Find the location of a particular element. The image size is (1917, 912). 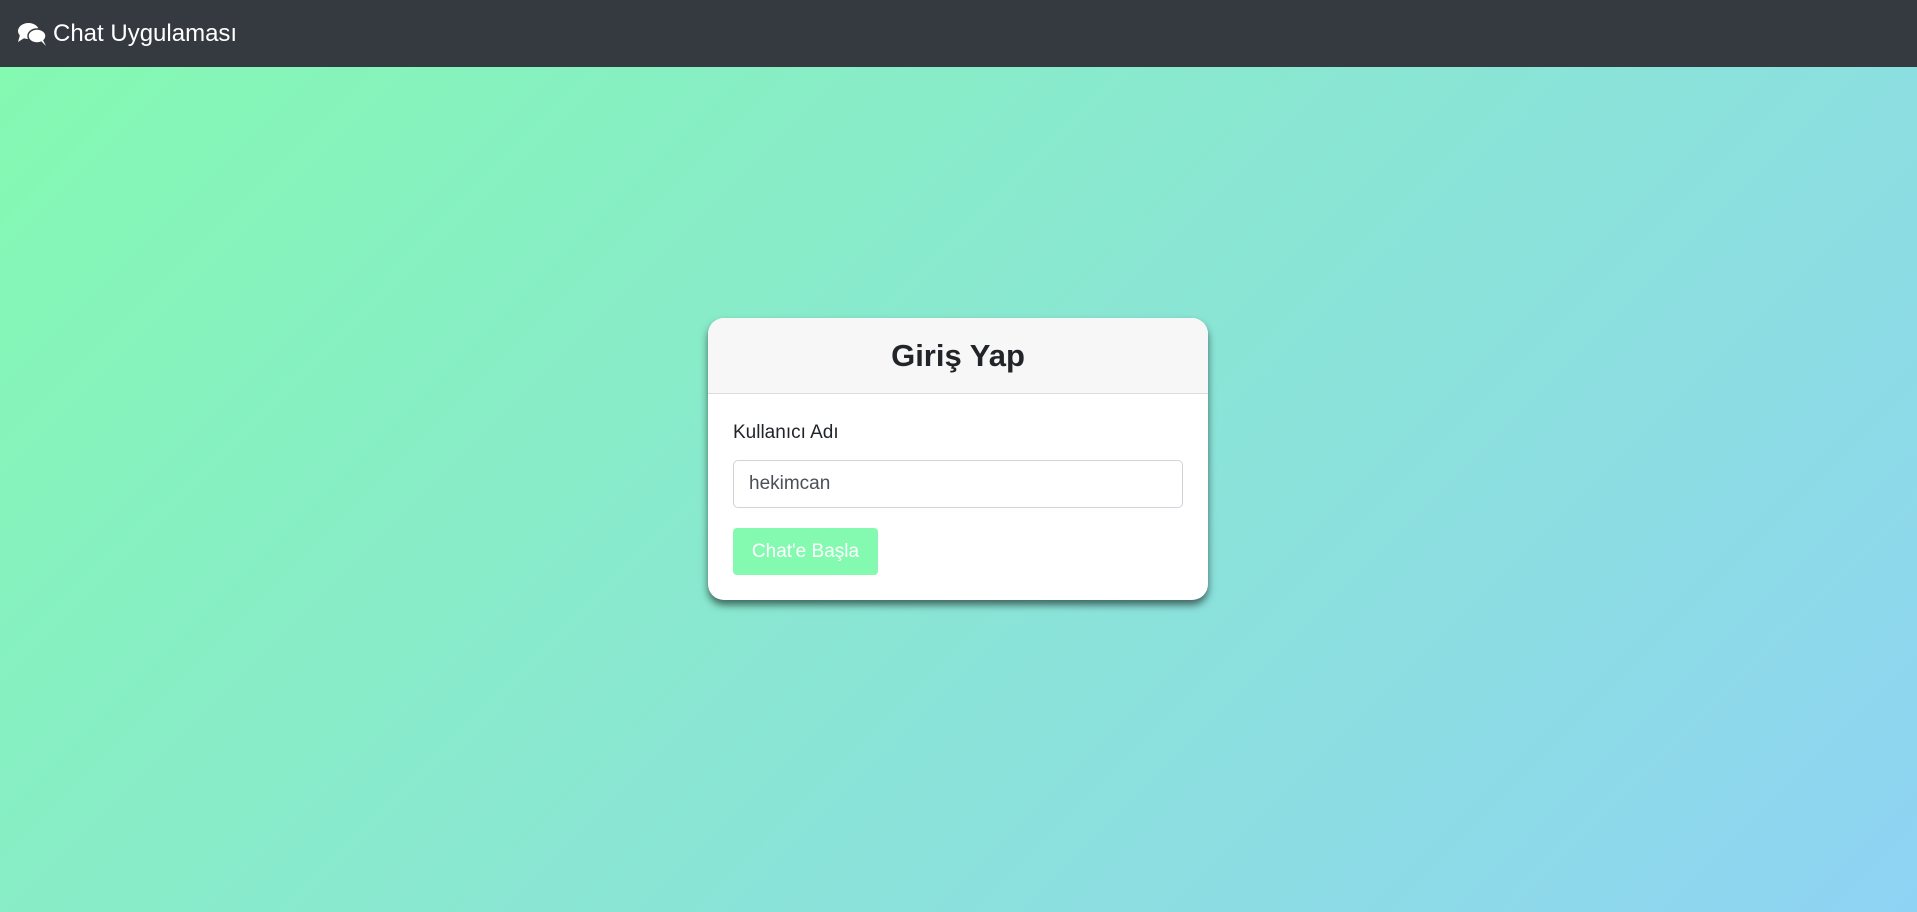

start-chat-button: Chat'e Başla is located at coordinates (805, 551).